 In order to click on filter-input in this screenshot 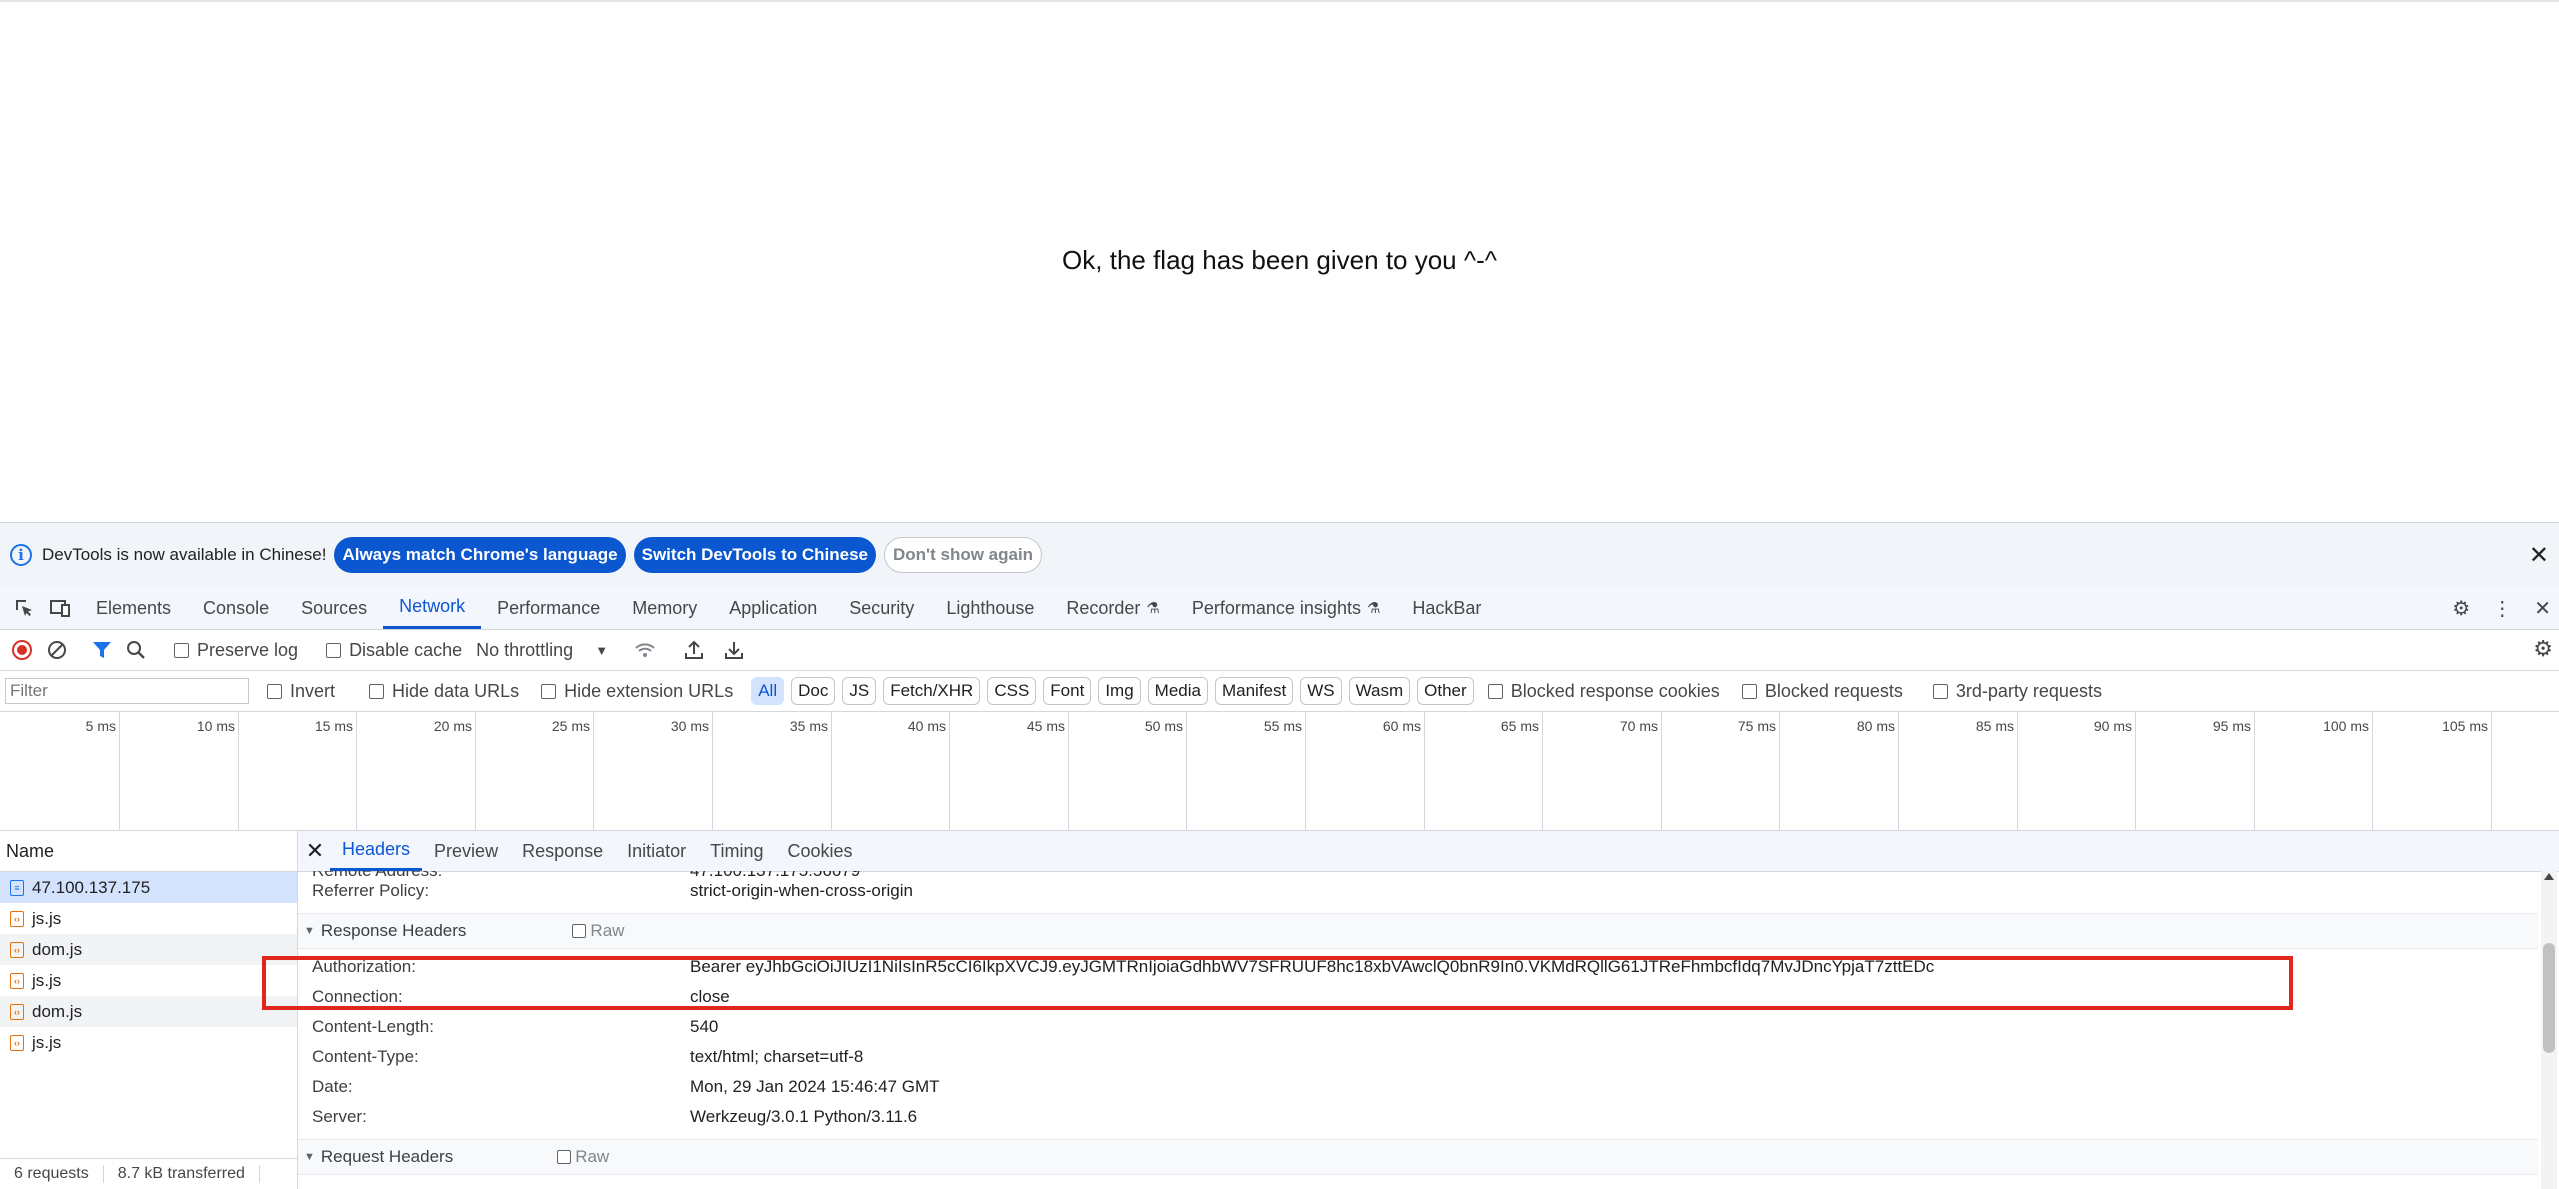, I will do `click(127, 691)`.